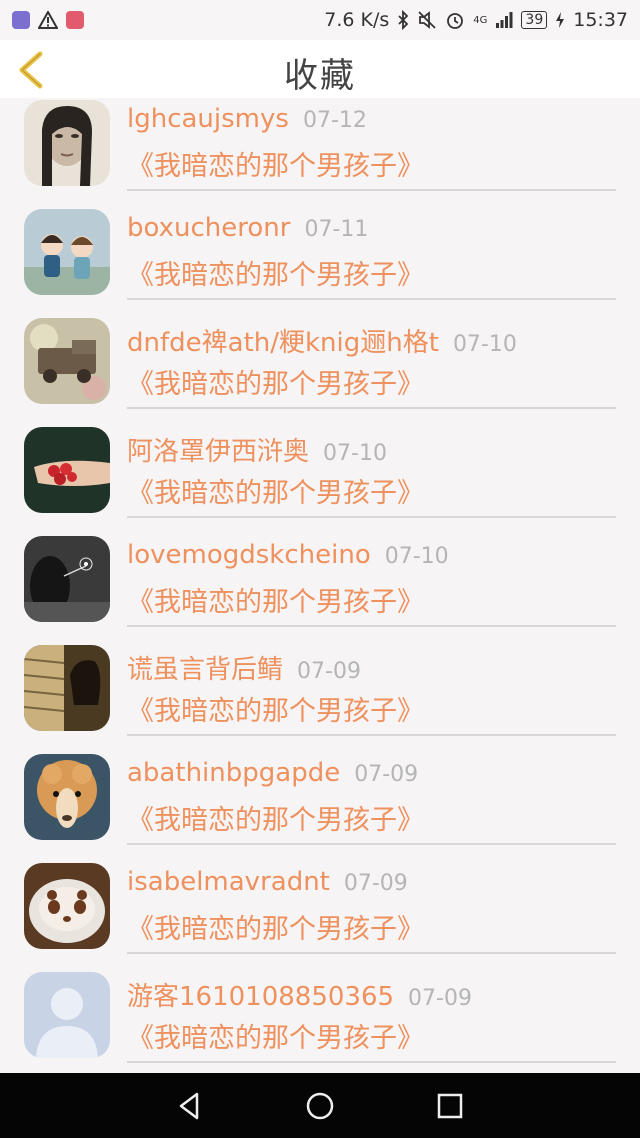 The image size is (640, 1138). Describe the element at coordinates (560, 20) in the screenshot. I see `charging-icon` at that location.